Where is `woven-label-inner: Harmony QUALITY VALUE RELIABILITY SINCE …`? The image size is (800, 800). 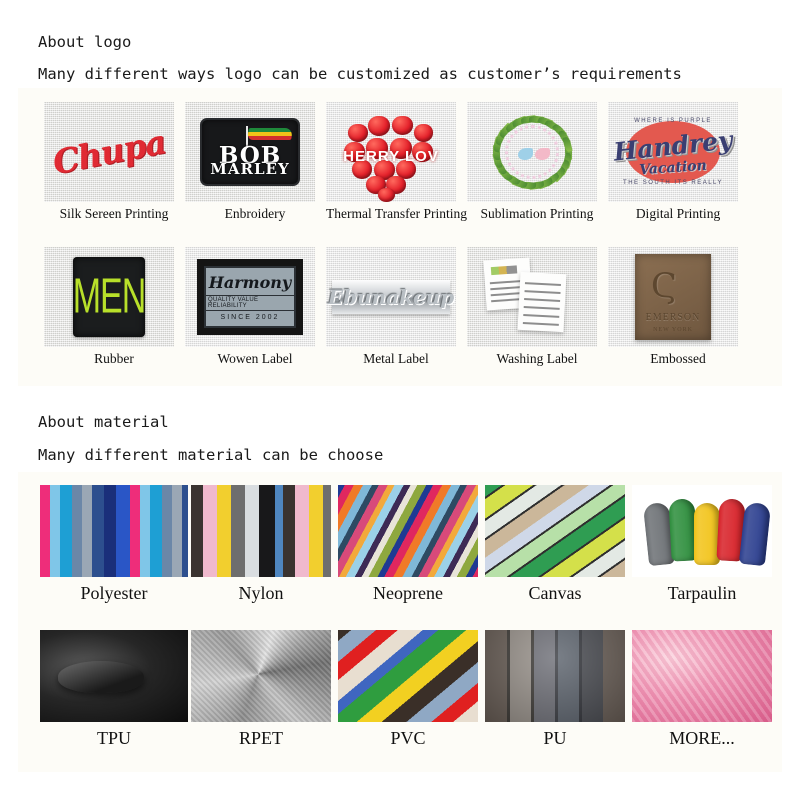
woven-label-inner: Harmony QUALITY VALUE RELIABILITY SINCE … is located at coordinates (250, 297).